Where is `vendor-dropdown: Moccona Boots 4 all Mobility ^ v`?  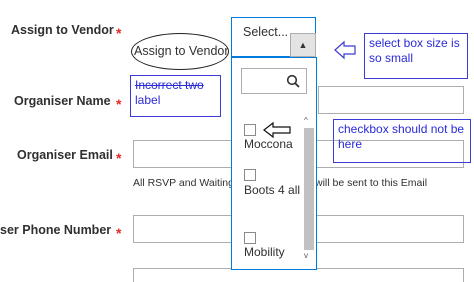
vendor-dropdown: Moccona Boots 4 all Mobility ^ v is located at coordinates (274, 163).